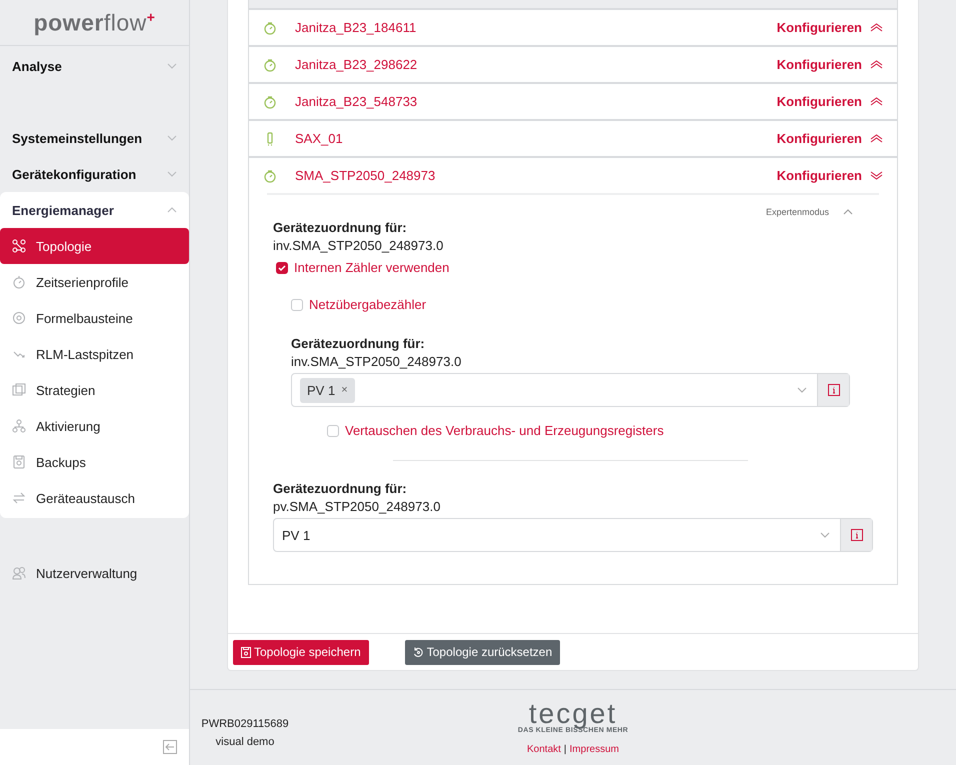  Describe the element at coordinates (321, 390) in the screenshot. I see `tag-label: PV 1` at that location.